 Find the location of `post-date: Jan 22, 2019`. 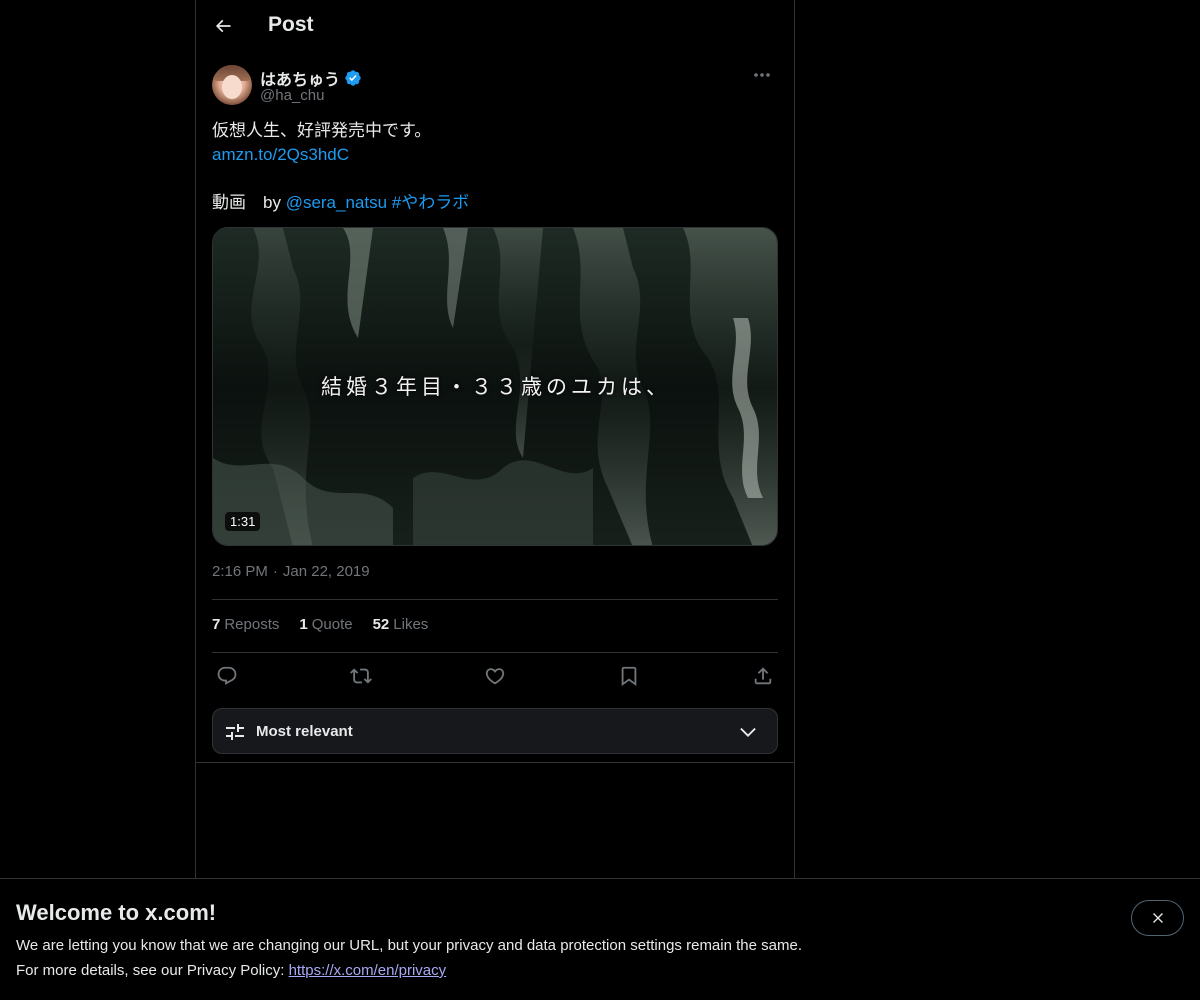

post-date: Jan 22, 2019 is located at coordinates (326, 571).